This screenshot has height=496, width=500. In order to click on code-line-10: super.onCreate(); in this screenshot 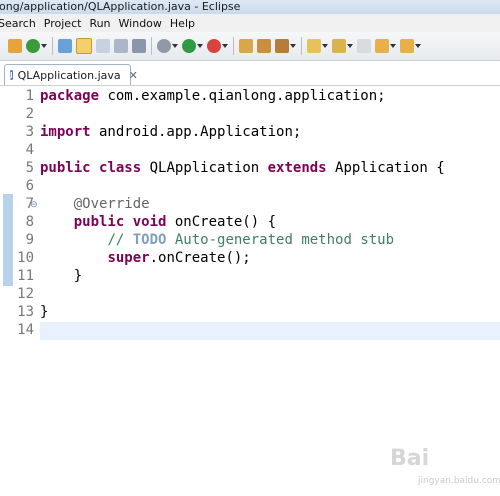, I will do `click(145, 258)`.